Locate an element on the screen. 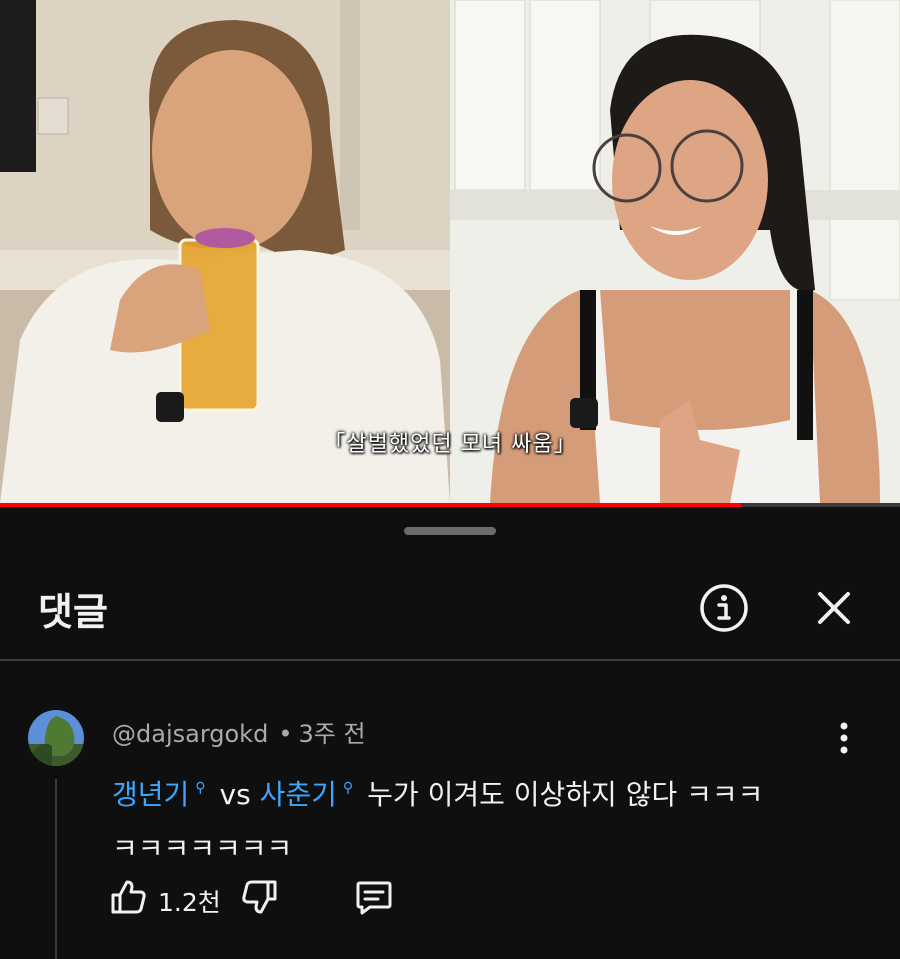 The image size is (900, 959). avatar-image is located at coordinates (56, 738).